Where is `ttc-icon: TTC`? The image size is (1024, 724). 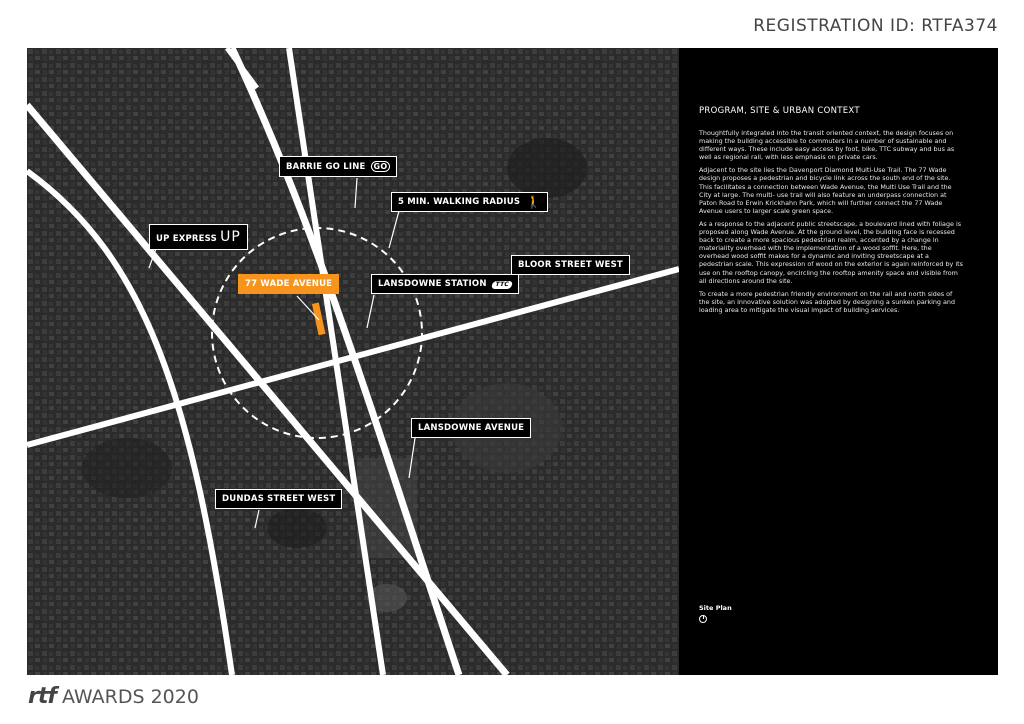 ttc-icon: TTC is located at coordinates (501, 285).